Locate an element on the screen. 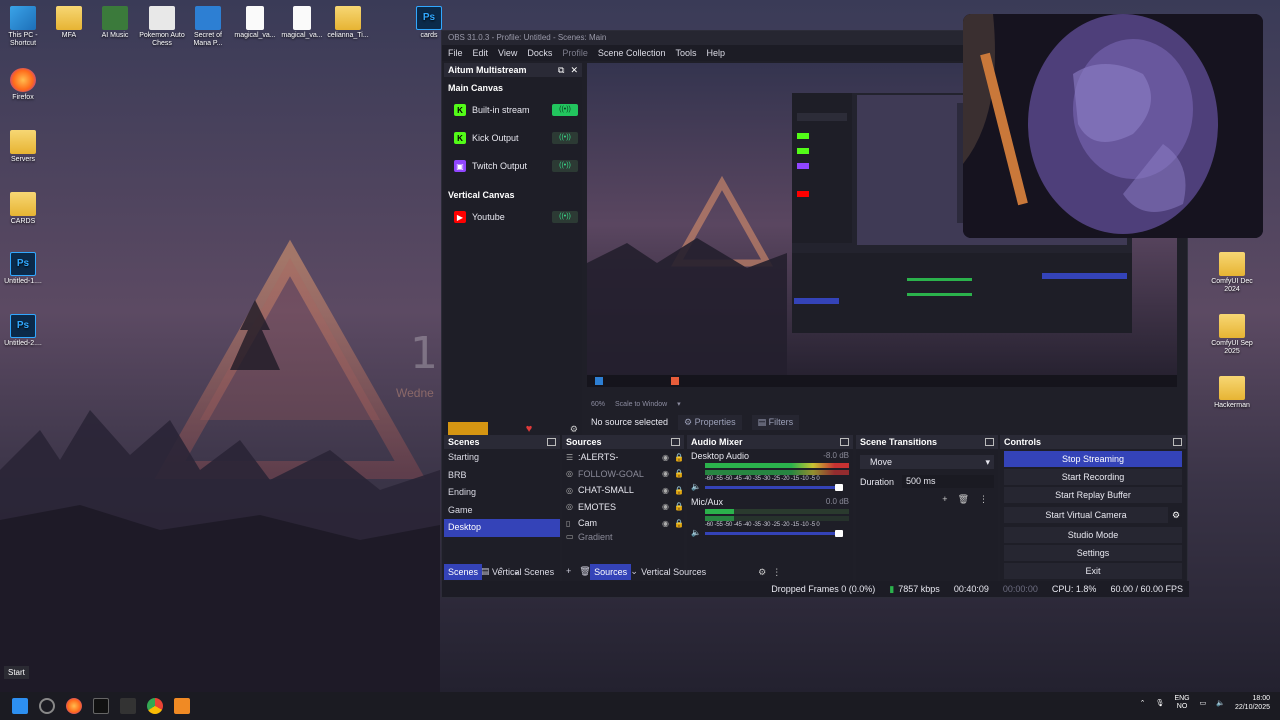  stop-streaming-button: Stop Streaming is located at coordinates (1093, 459).